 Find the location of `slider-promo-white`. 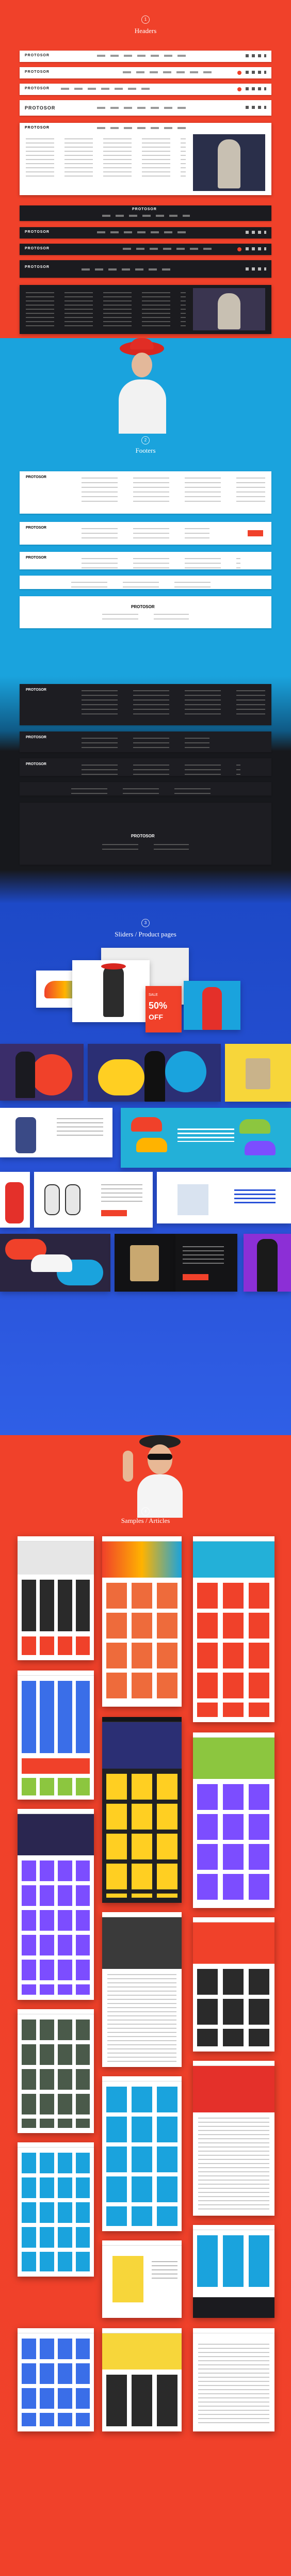

slider-promo-white is located at coordinates (224, 1197).